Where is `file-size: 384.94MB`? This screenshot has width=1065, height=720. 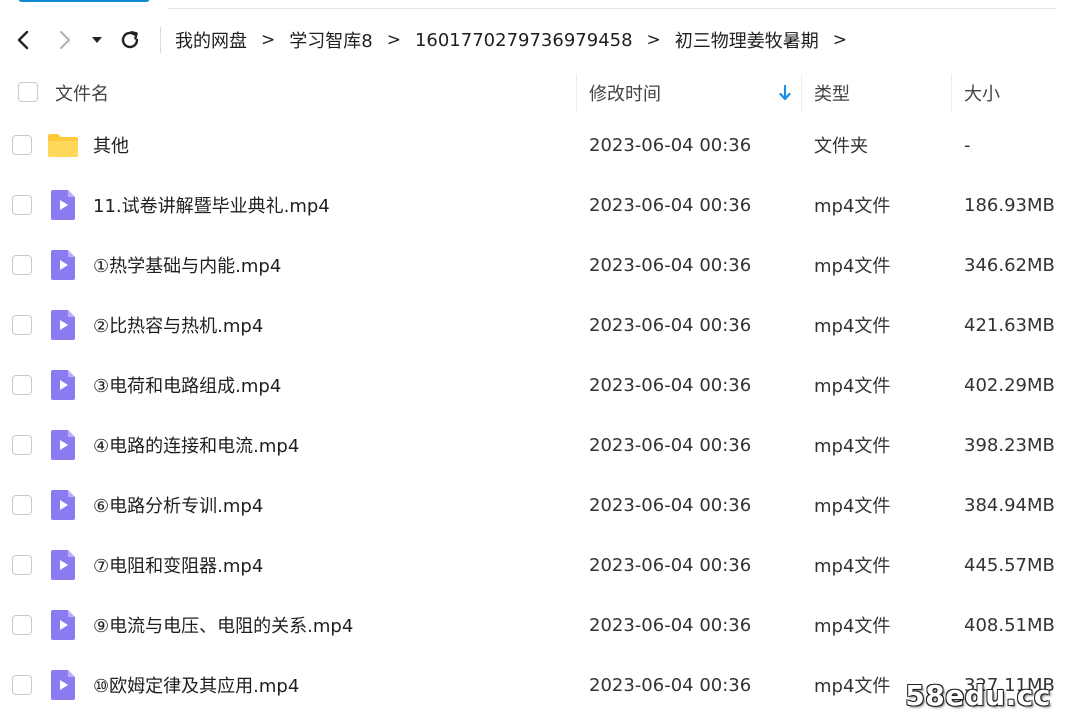 file-size: 384.94MB is located at coordinates (1009, 505).